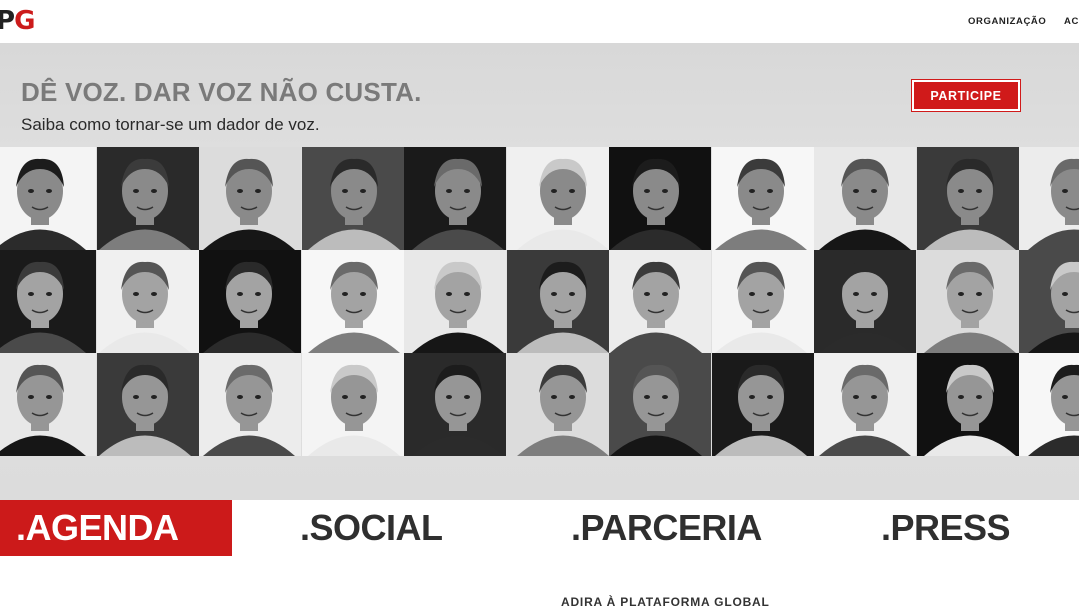  What do you see at coordinates (221, 92) in the screenshot?
I see `hero-headline: DÊ VOZ. DAR VOZ NÃO CUSTA.` at bounding box center [221, 92].